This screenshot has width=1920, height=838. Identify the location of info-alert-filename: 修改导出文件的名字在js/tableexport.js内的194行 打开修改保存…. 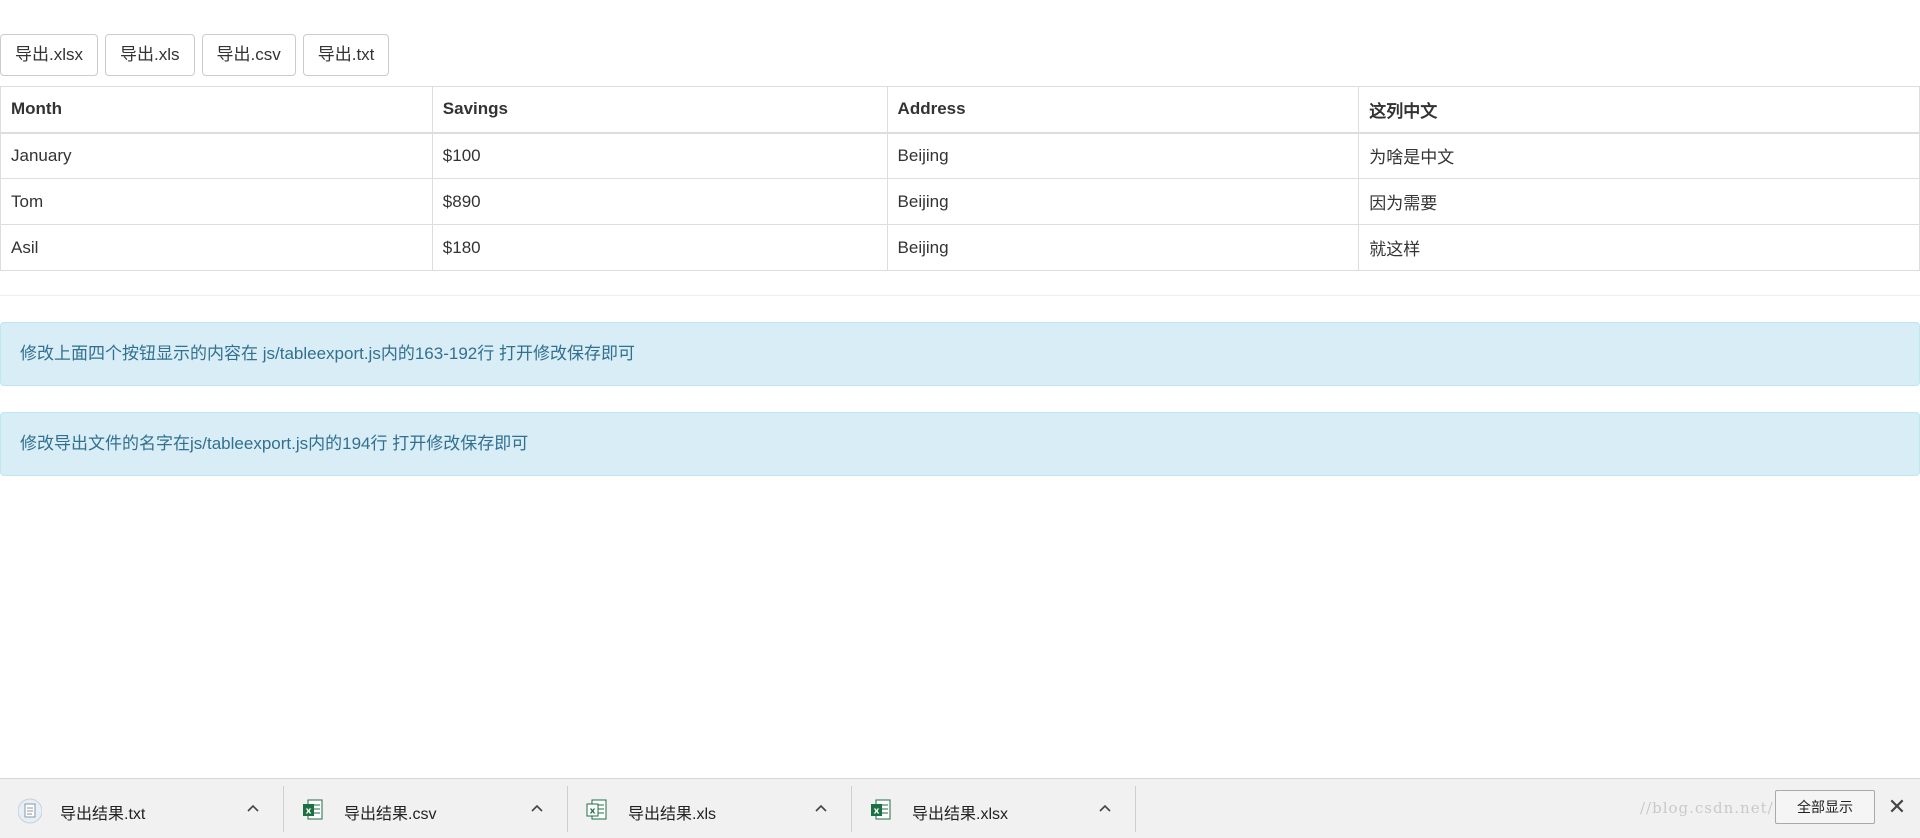
(960, 444).